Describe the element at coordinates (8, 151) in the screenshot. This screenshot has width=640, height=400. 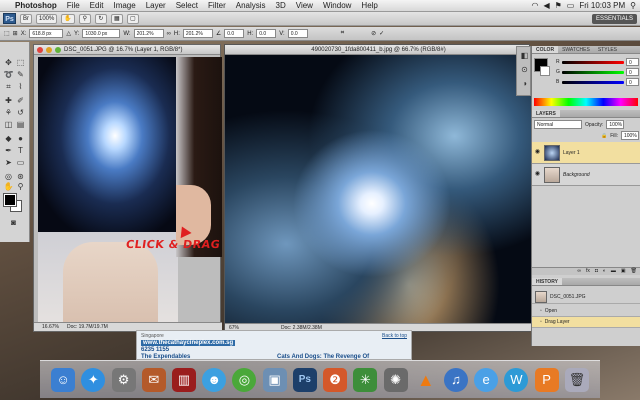
I see `pen-tool-icon: ✒` at that location.